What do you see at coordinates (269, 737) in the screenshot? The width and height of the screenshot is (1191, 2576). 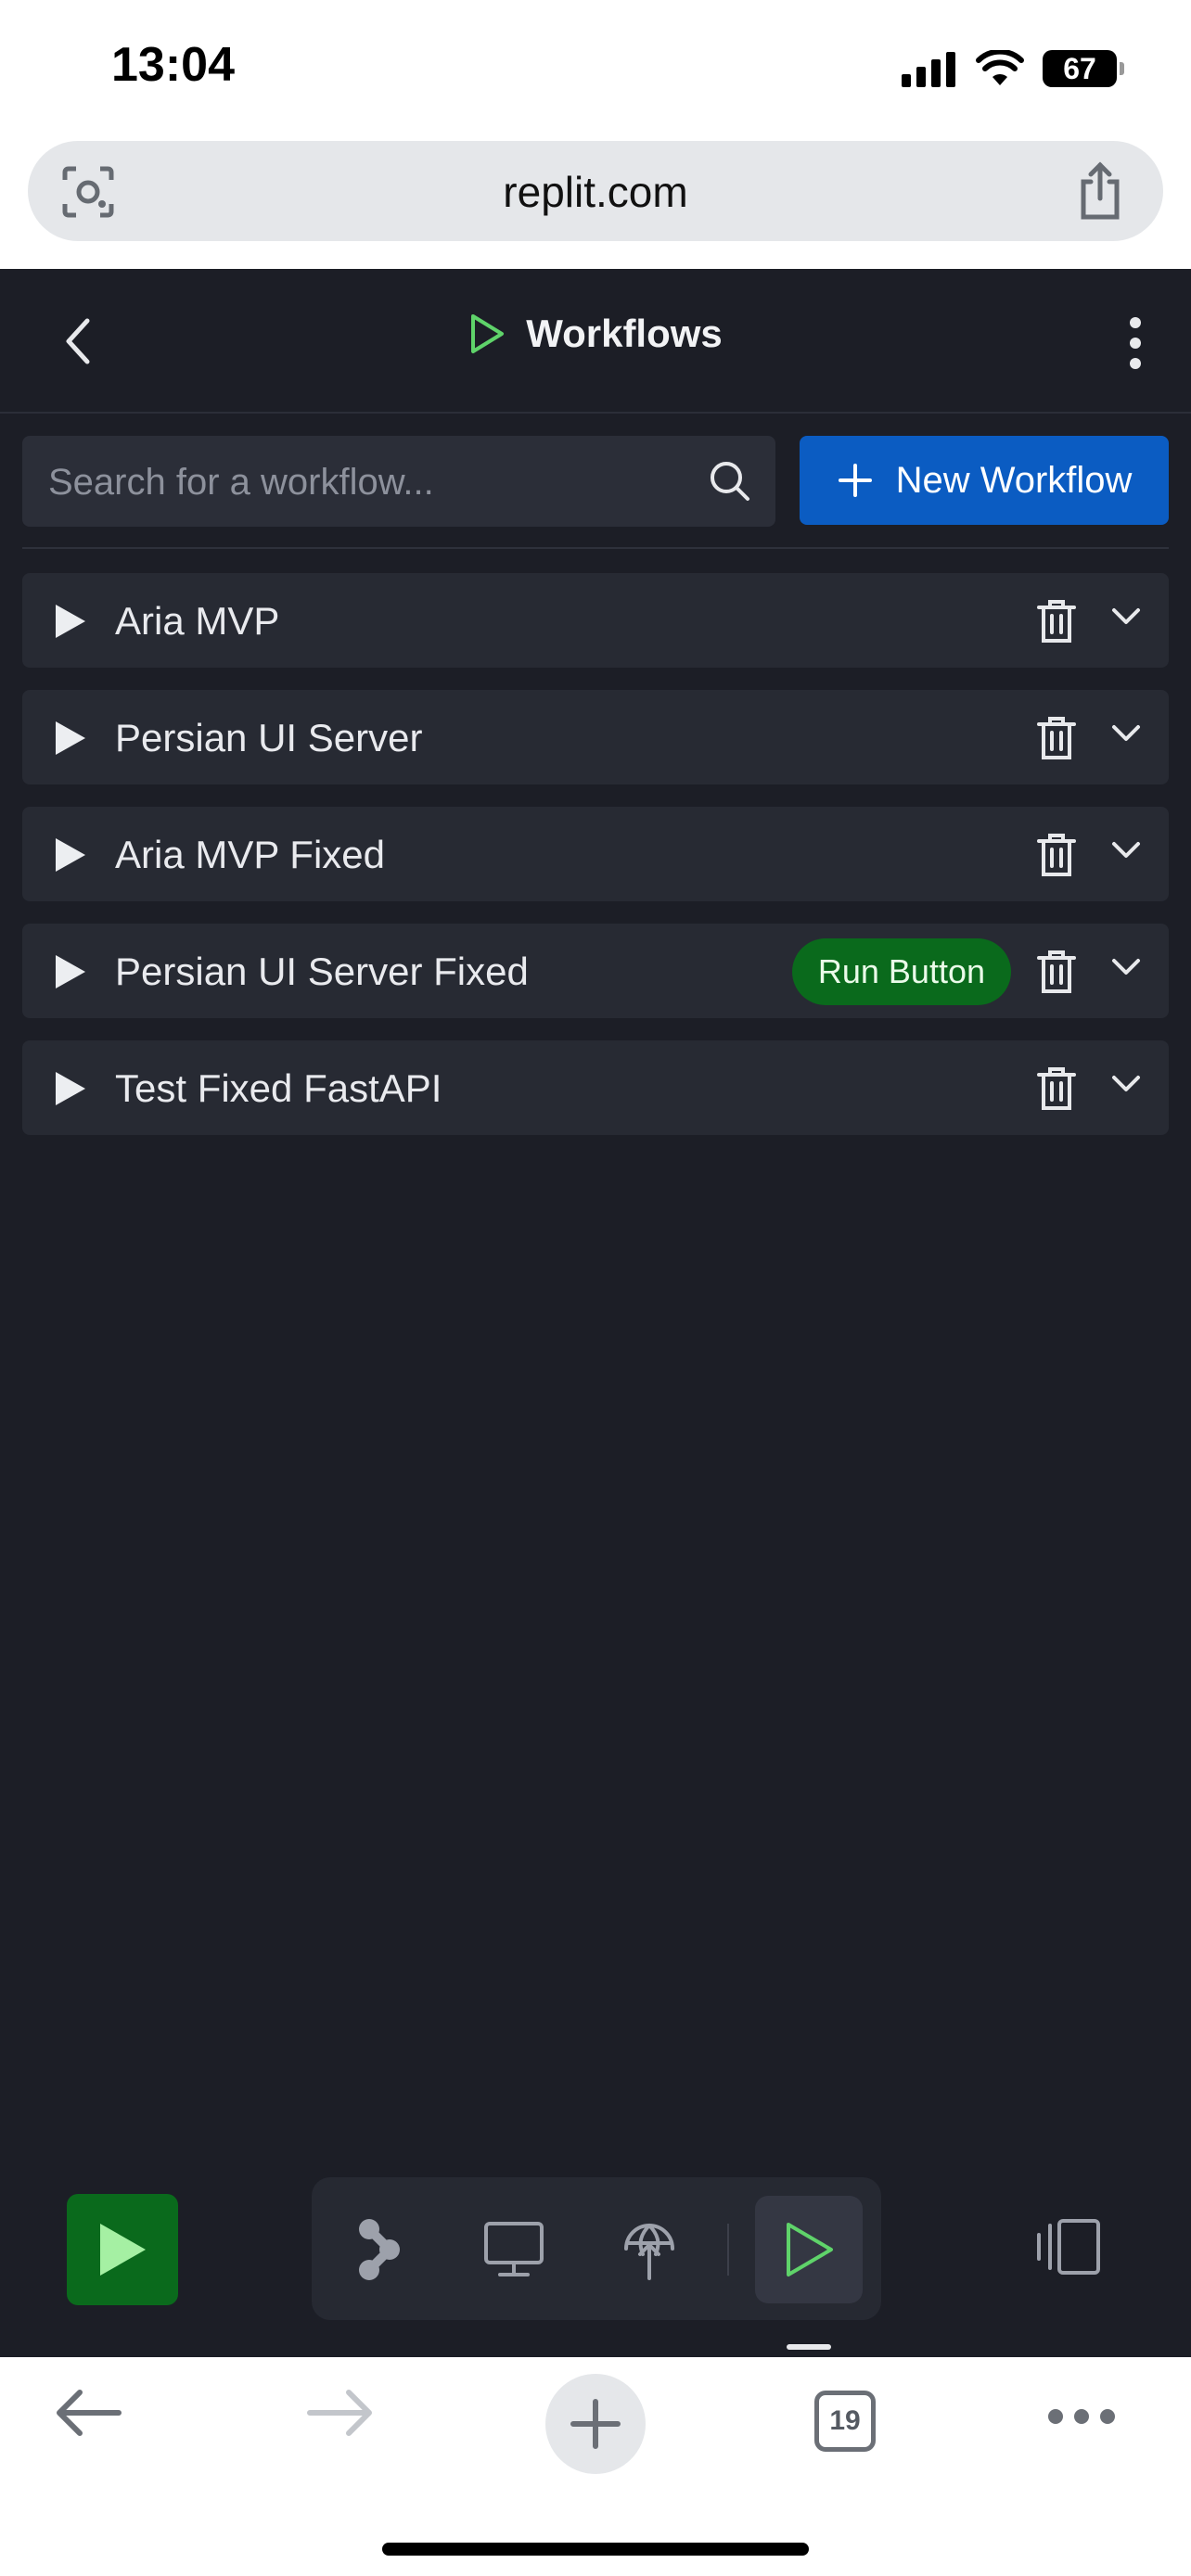 I see `workflow-name: Persian UI Server` at bounding box center [269, 737].